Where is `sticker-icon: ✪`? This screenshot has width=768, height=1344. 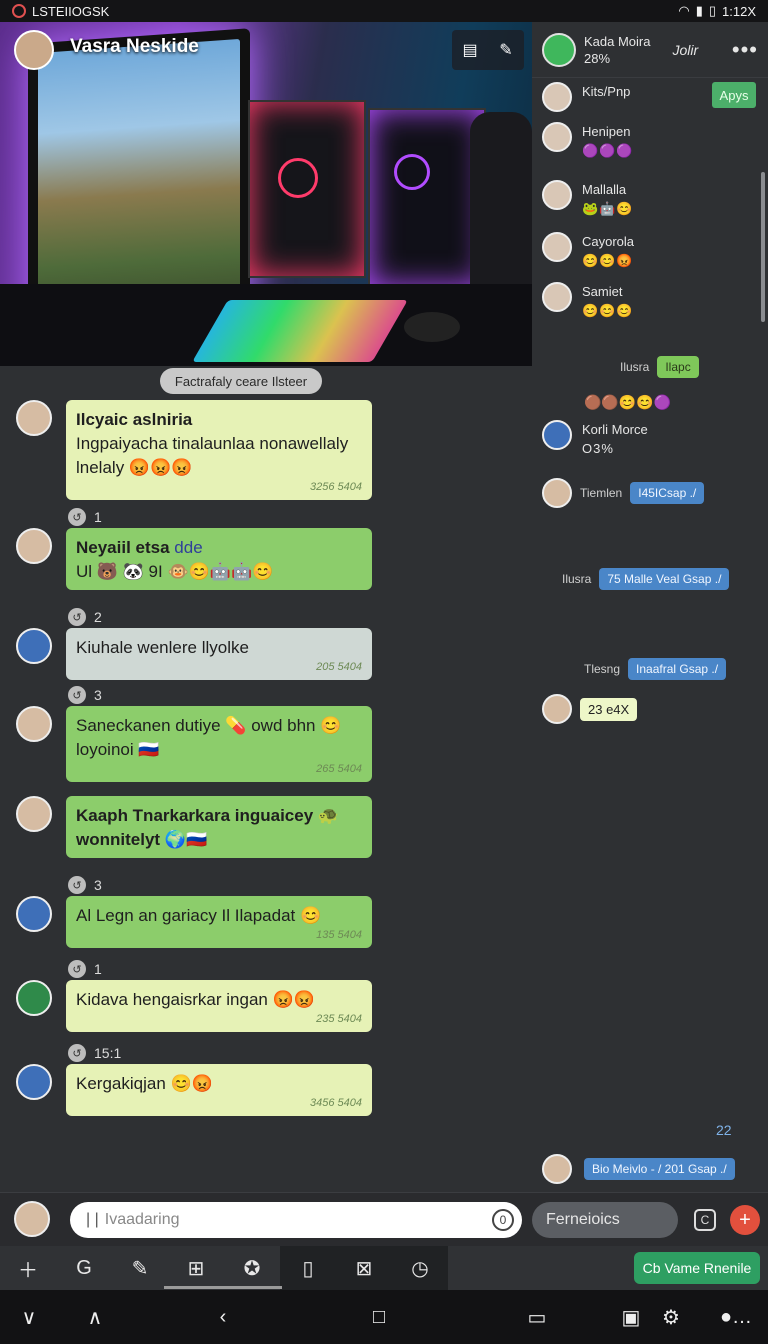 sticker-icon: ✪ is located at coordinates (252, 1268).